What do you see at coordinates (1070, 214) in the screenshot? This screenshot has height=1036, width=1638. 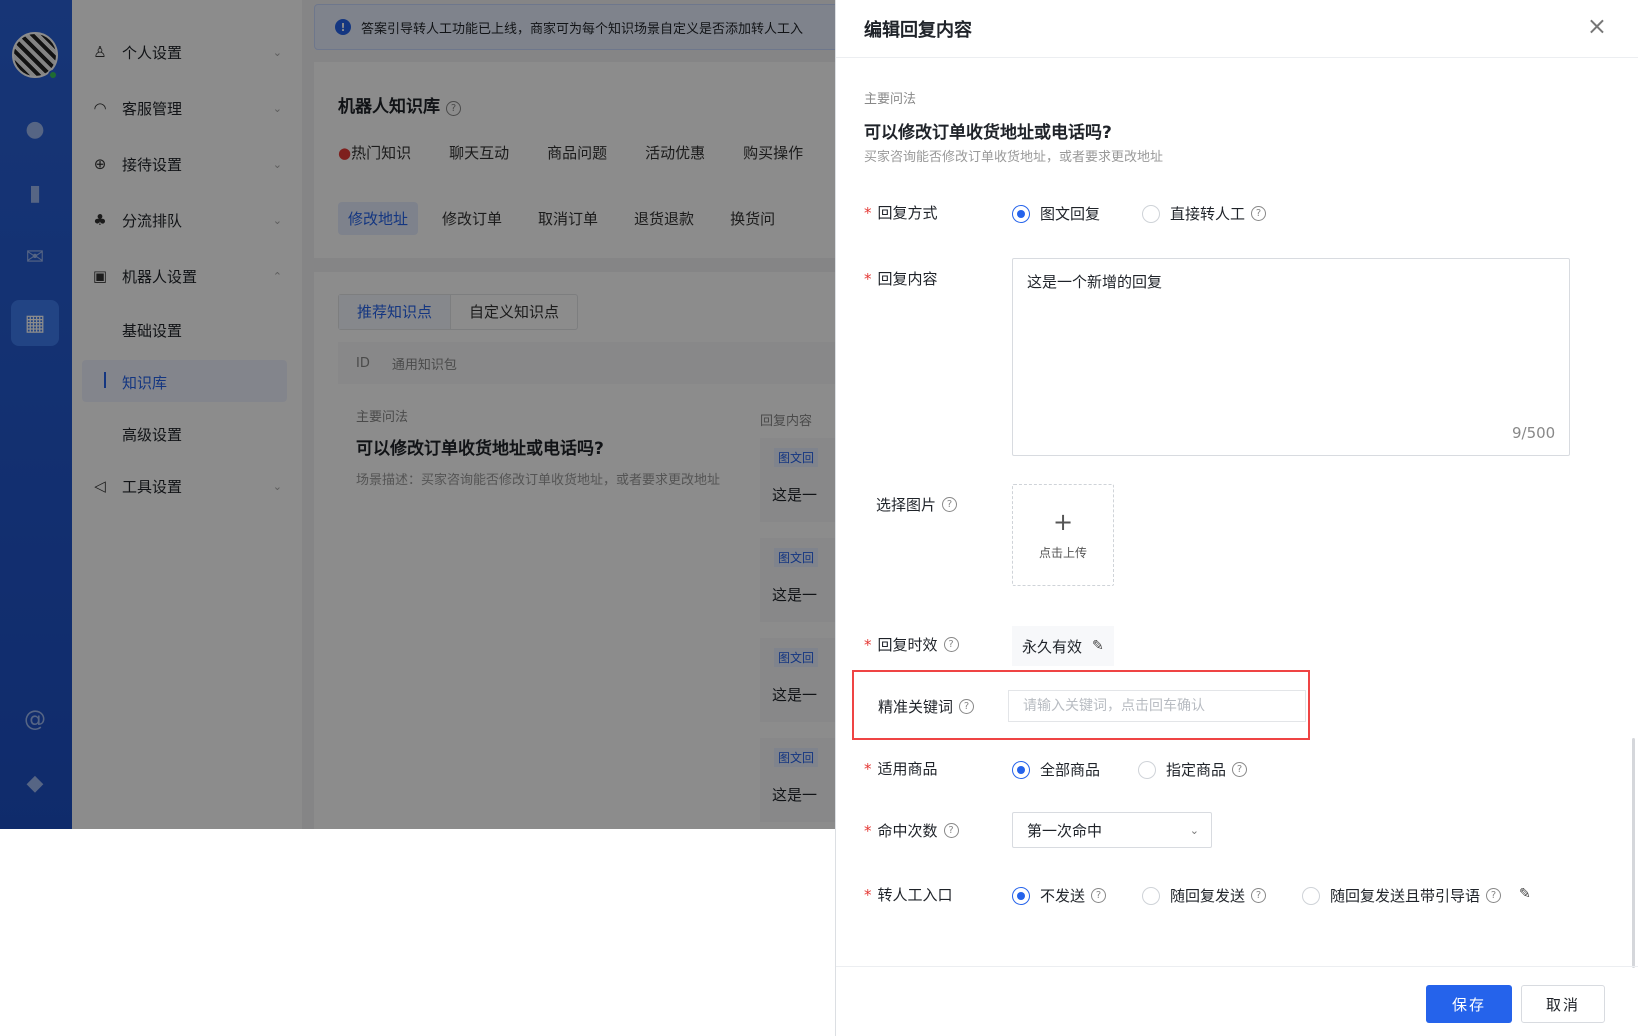 I see `radio-label: 图文回复` at bounding box center [1070, 214].